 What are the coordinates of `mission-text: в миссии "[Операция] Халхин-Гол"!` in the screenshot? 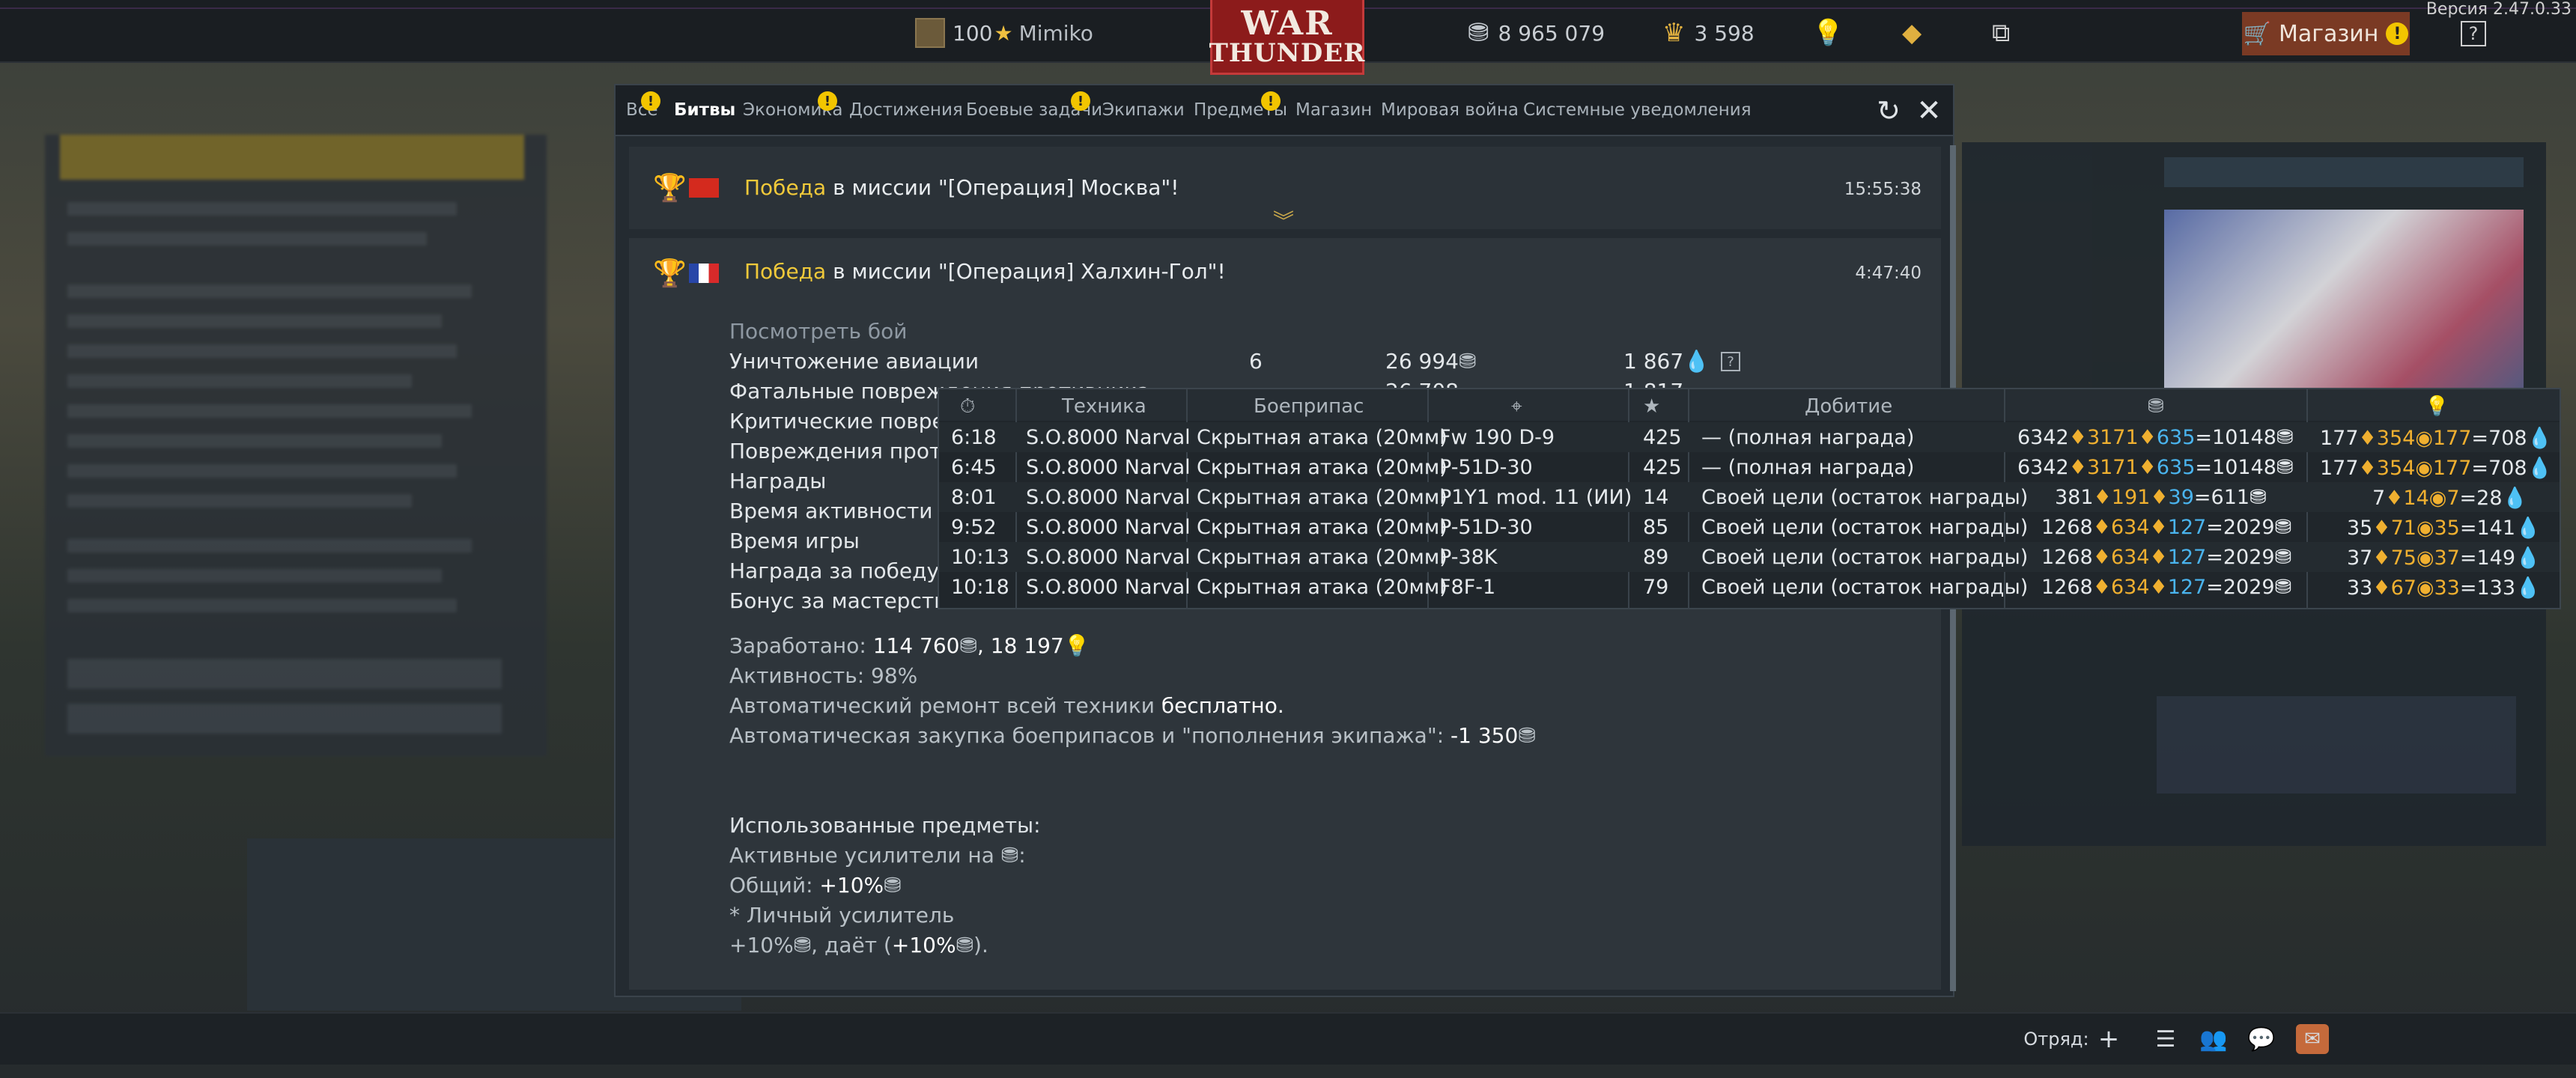 It's located at (1026, 271).